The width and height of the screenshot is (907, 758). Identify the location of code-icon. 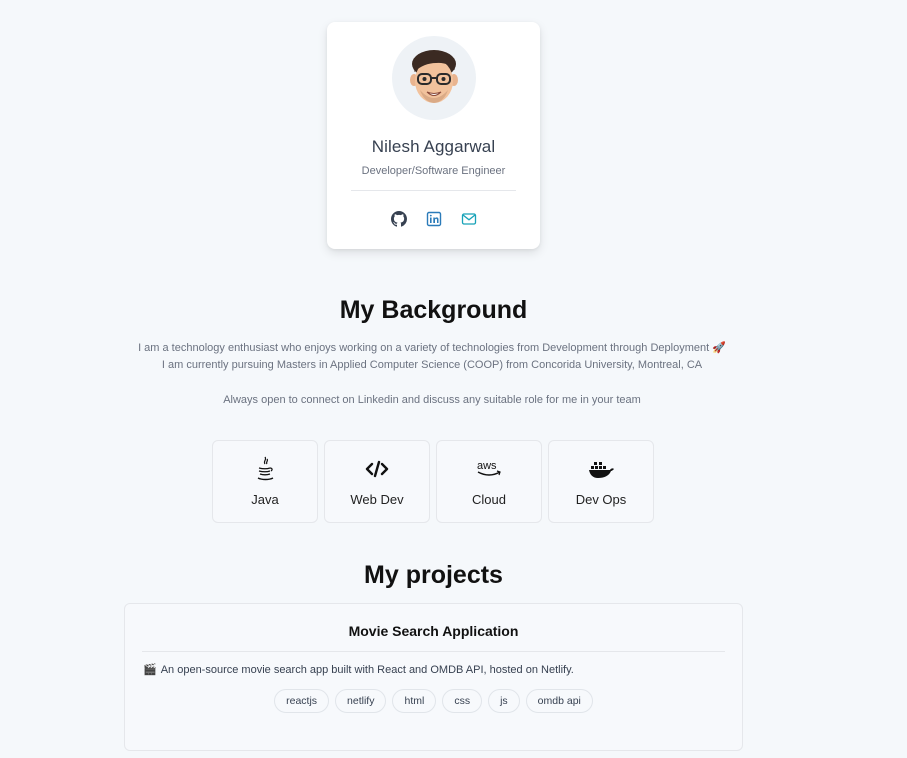
(377, 469).